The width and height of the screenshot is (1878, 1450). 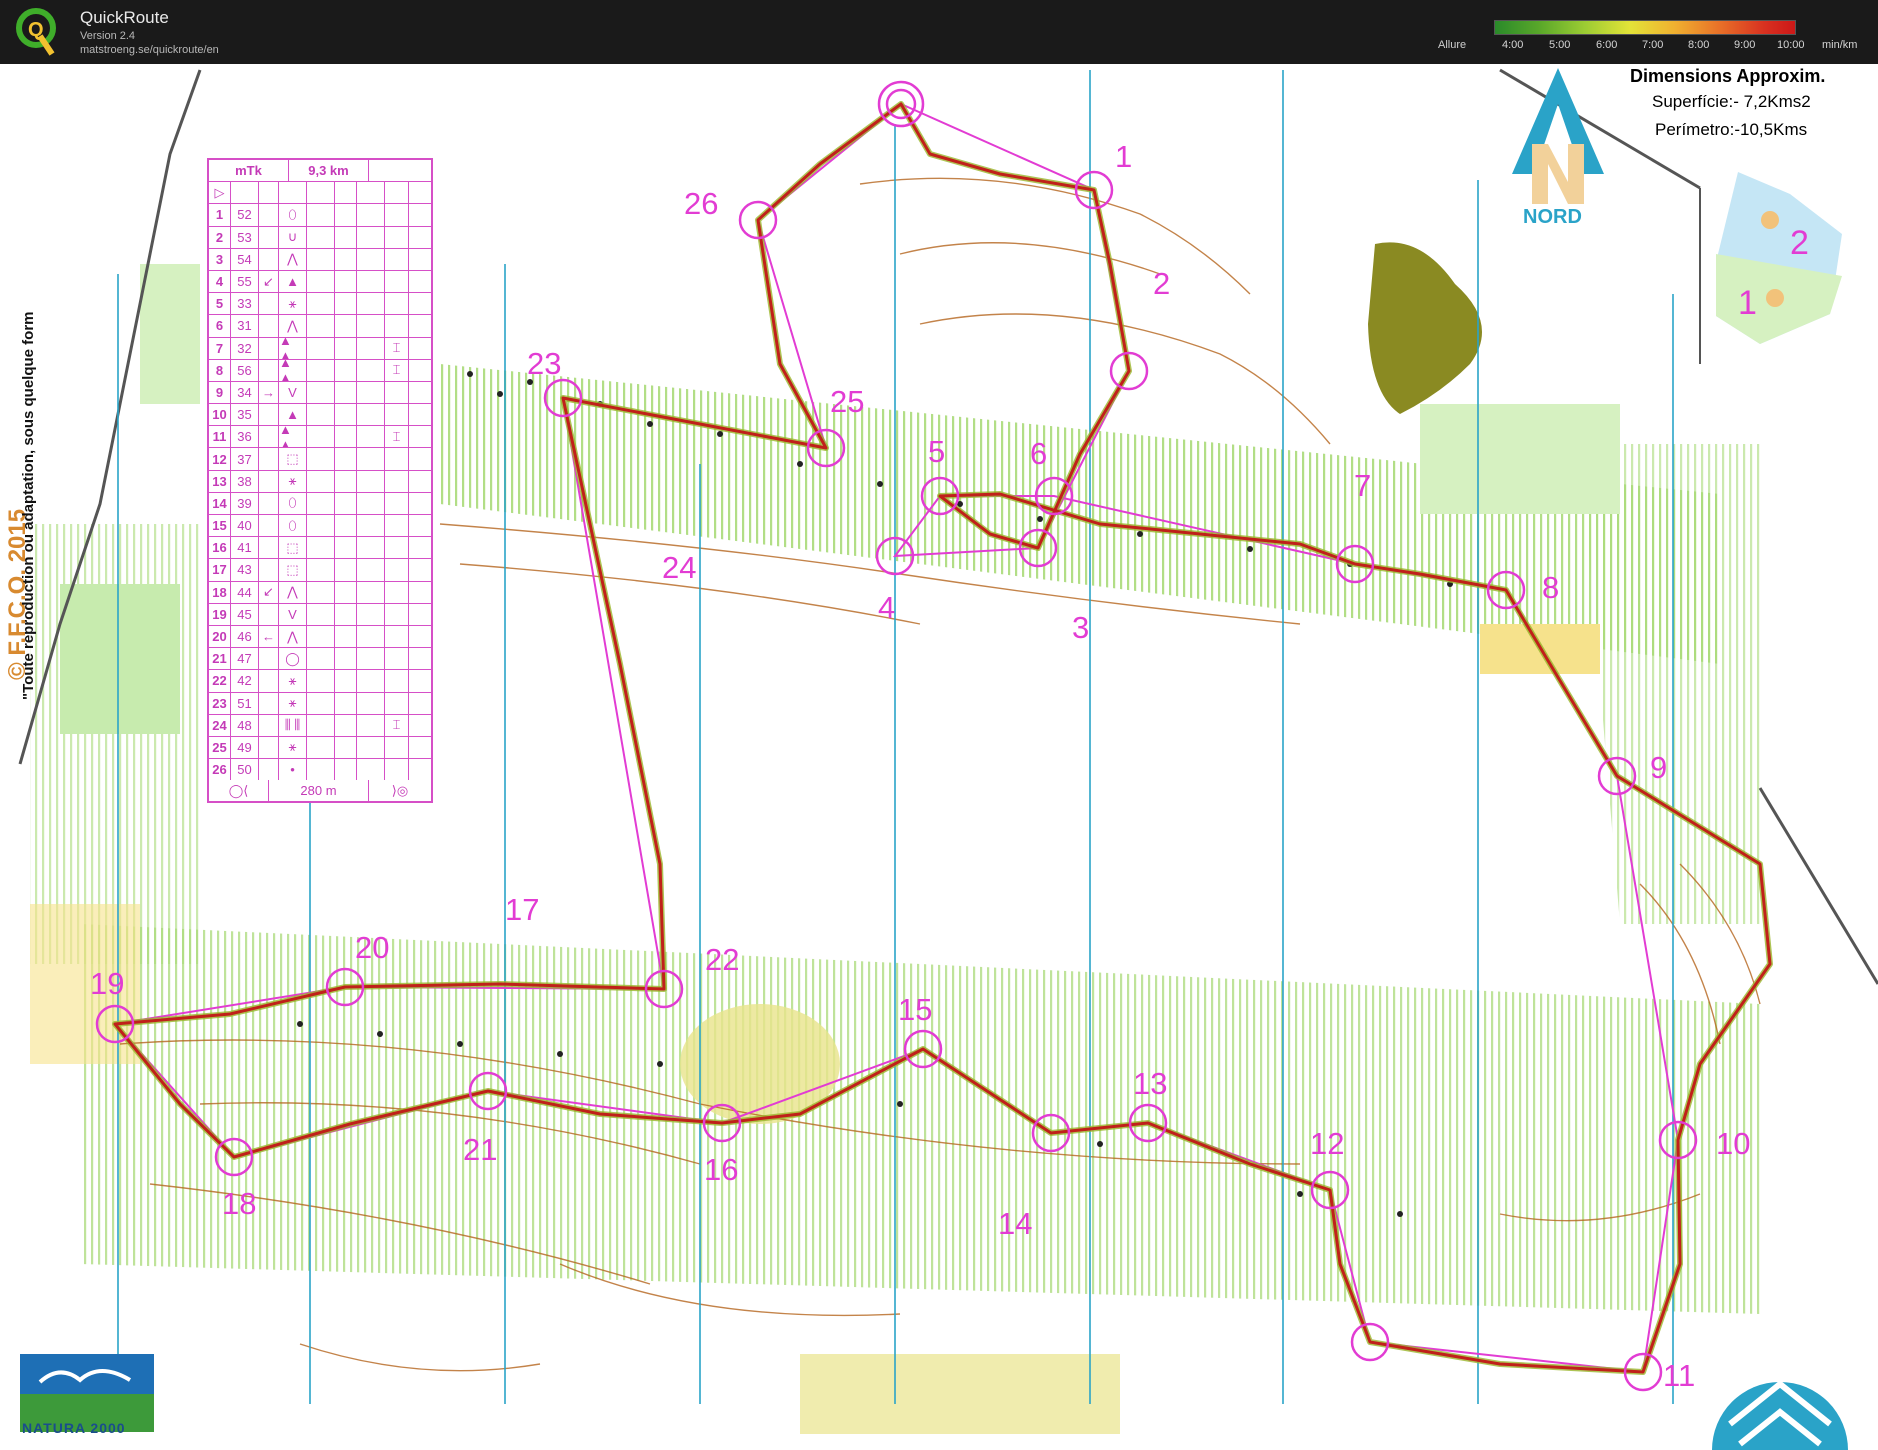 What do you see at coordinates (1679, 1375) in the screenshot?
I see `control-label-11: 11` at bounding box center [1679, 1375].